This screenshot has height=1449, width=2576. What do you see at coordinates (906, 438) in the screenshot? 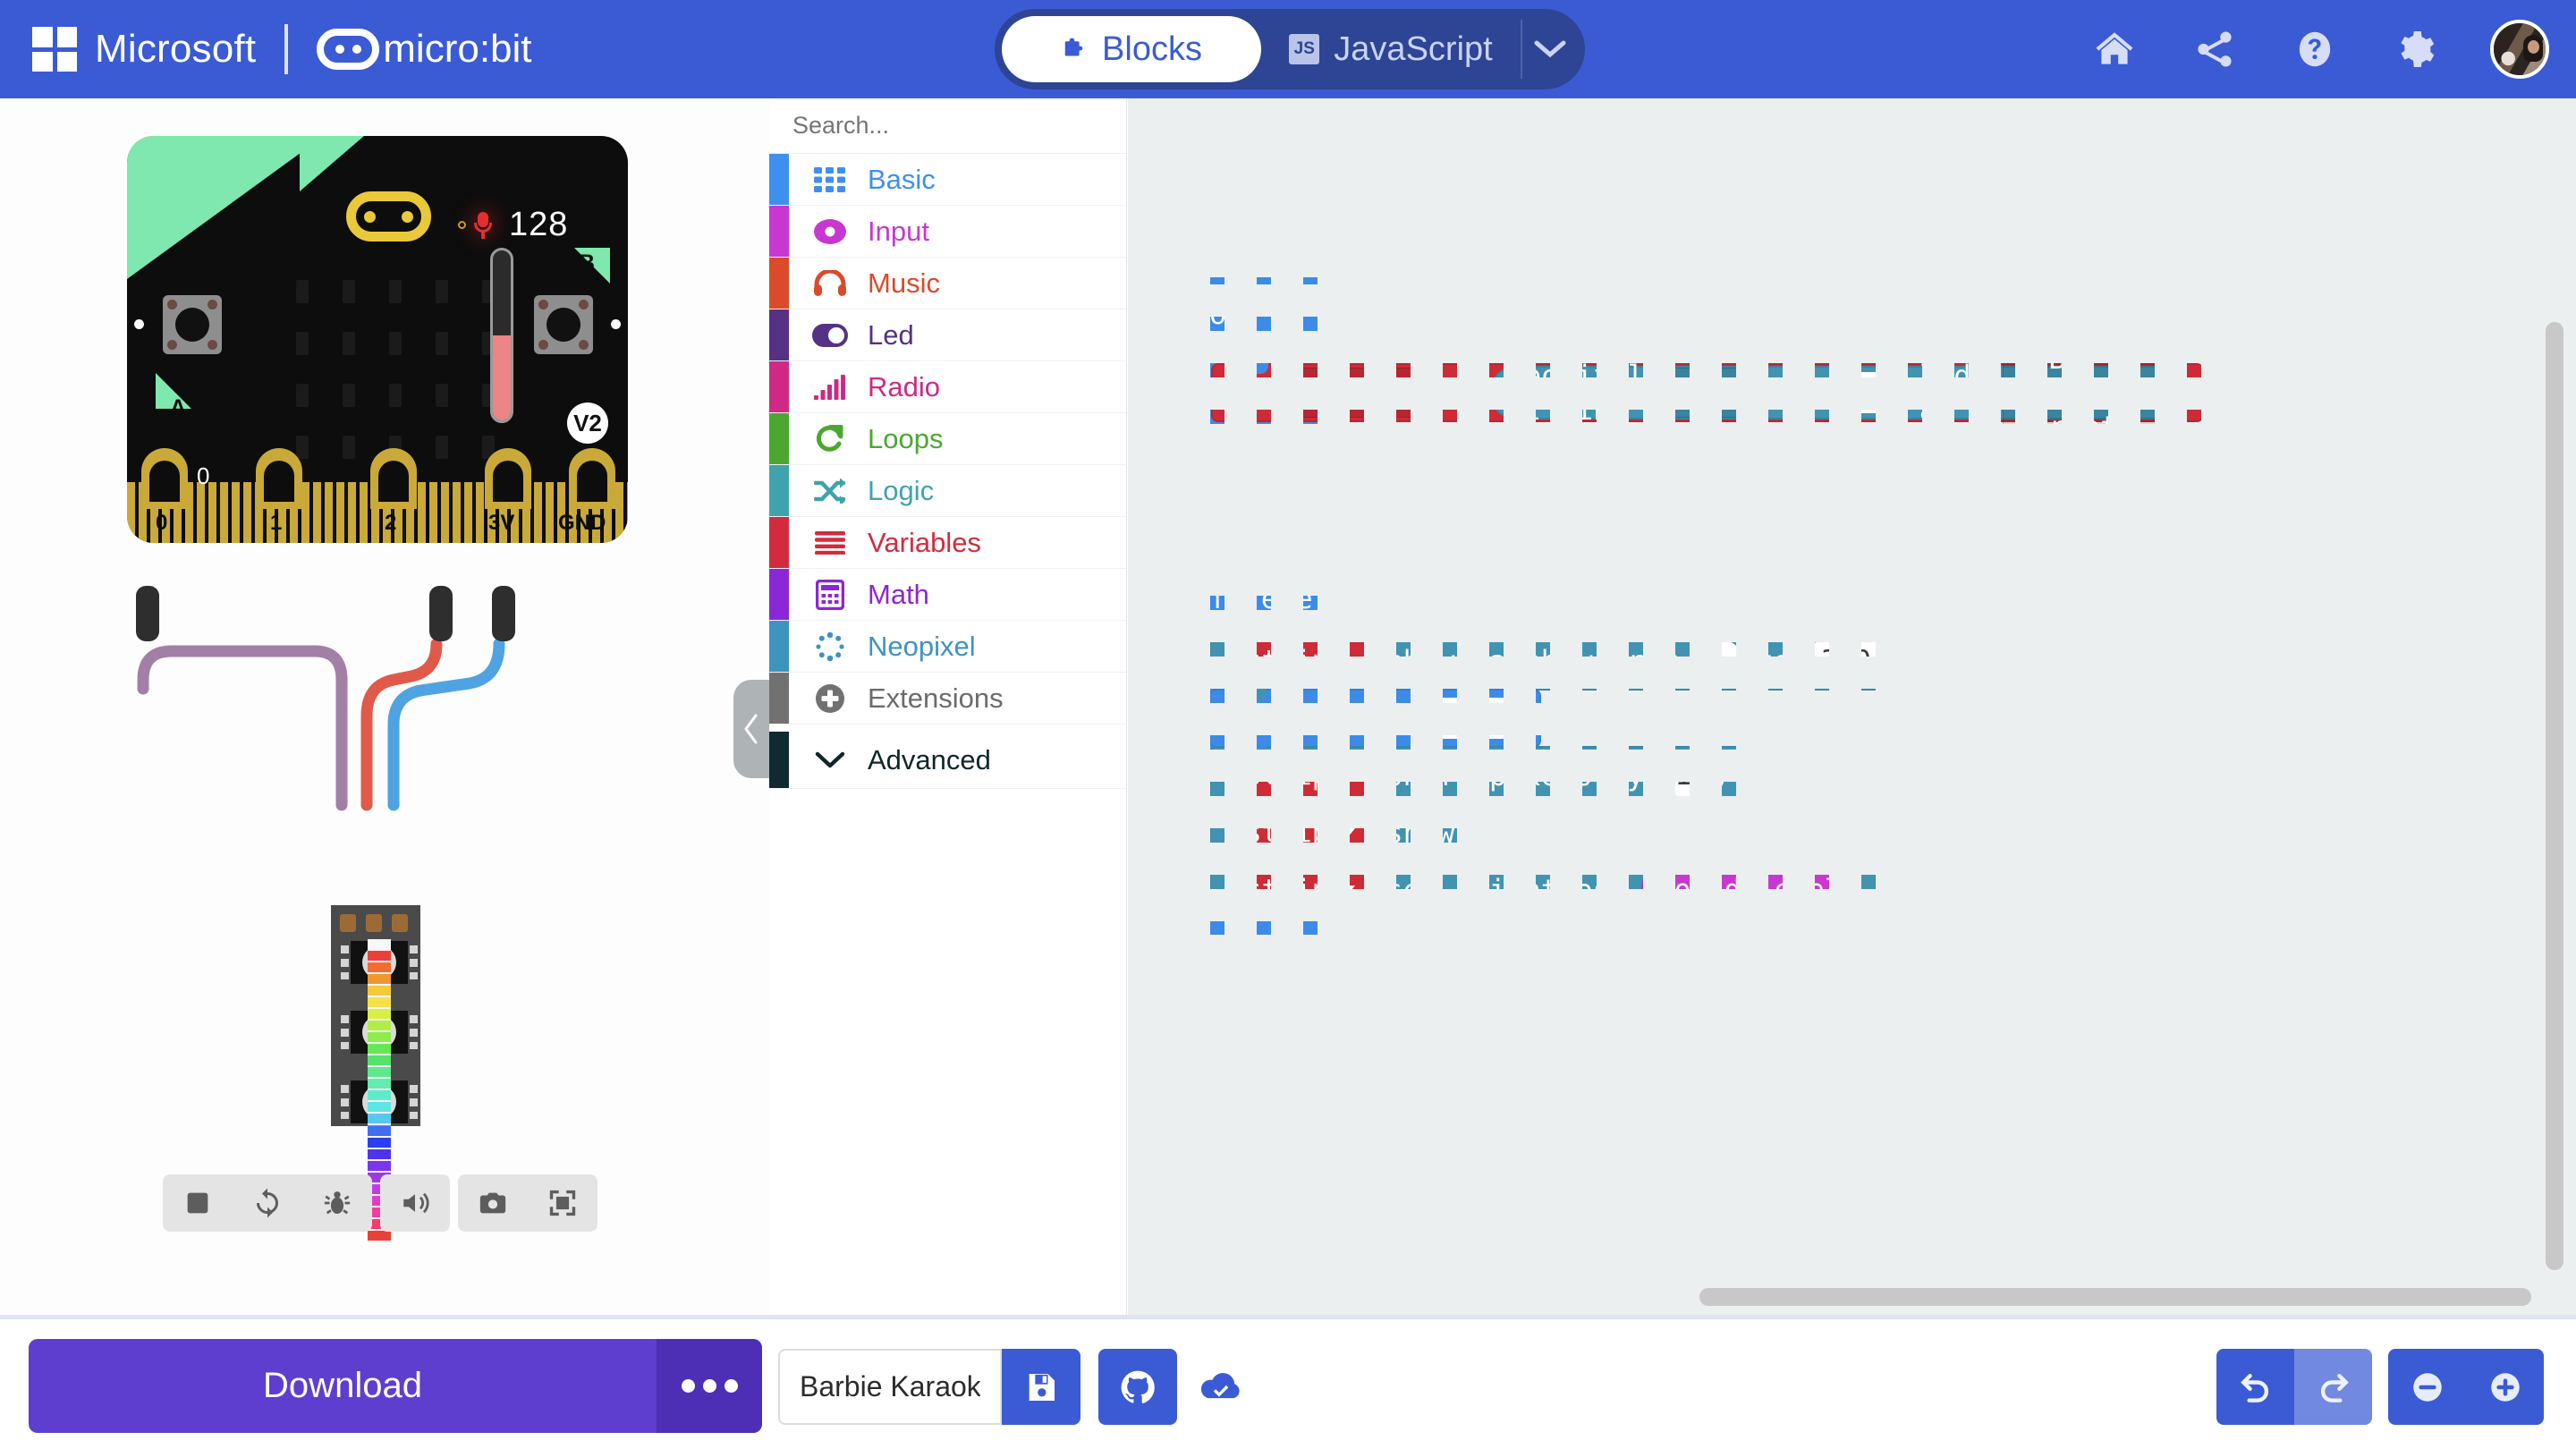
I see `category-label: Loops` at bounding box center [906, 438].